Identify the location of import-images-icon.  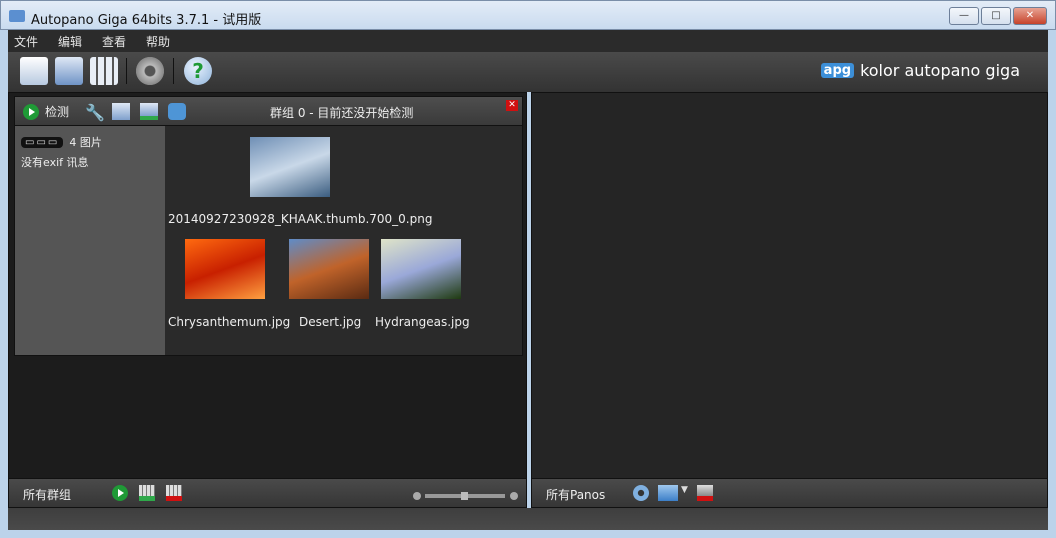
(34, 71).